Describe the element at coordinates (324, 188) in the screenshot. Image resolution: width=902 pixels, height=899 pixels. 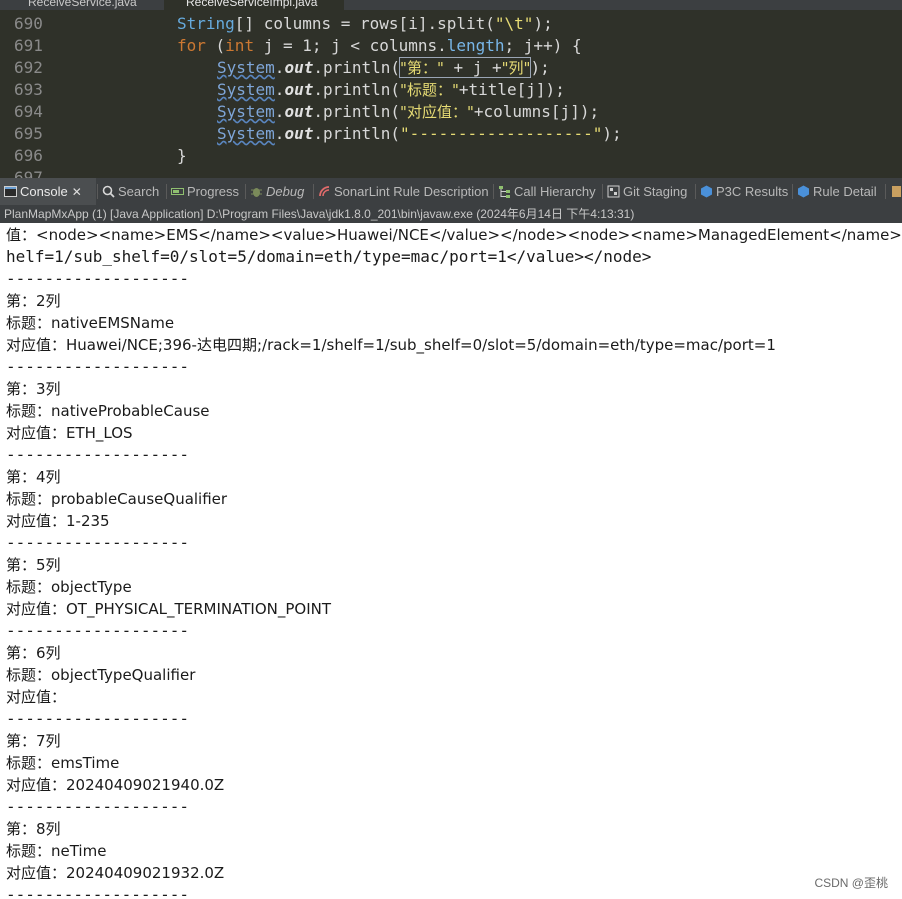
I see `sonarlint-icon` at that location.